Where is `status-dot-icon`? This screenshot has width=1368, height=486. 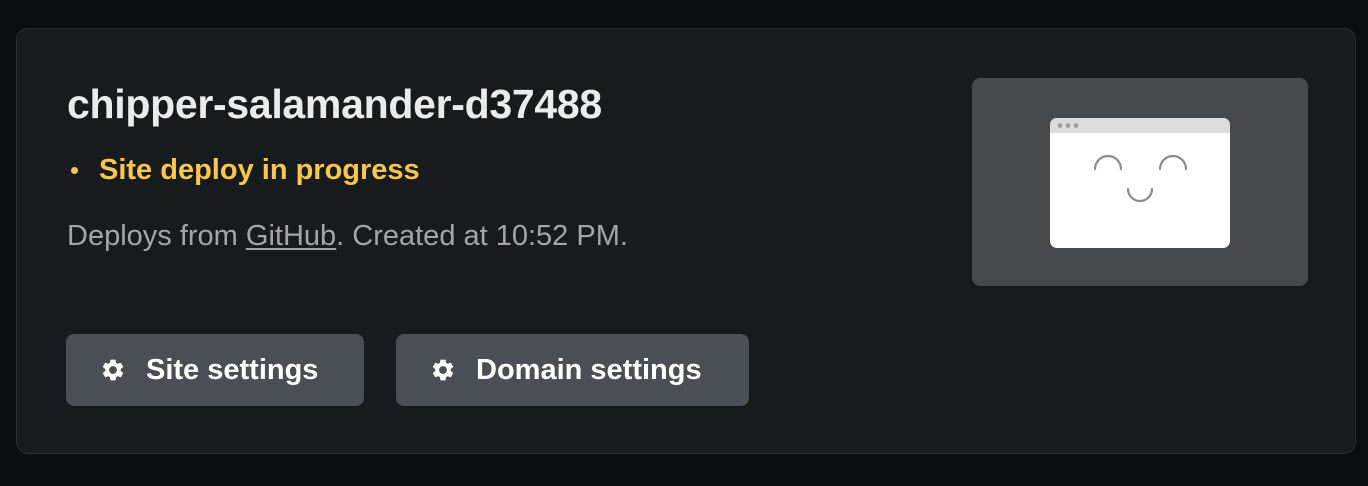 status-dot-icon is located at coordinates (74, 170).